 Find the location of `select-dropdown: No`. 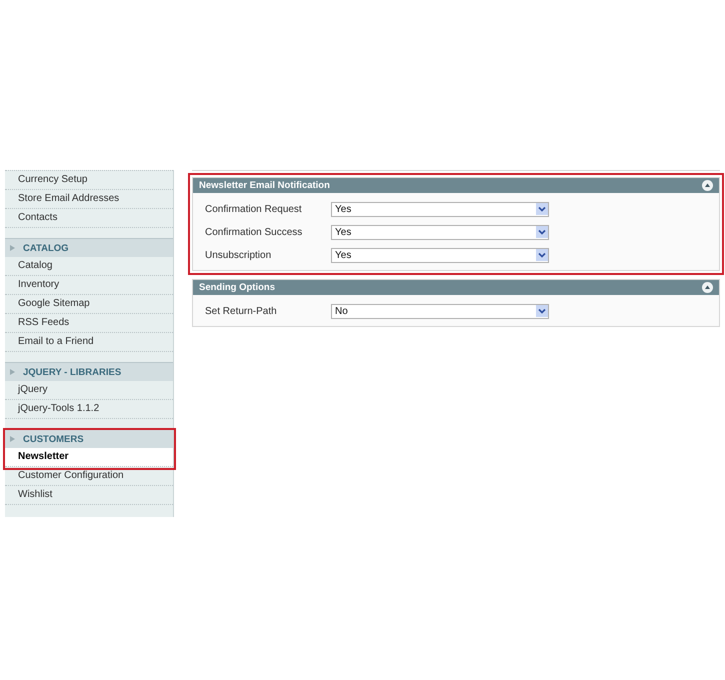

select-dropdown: No is located at coordinates (440, 311).